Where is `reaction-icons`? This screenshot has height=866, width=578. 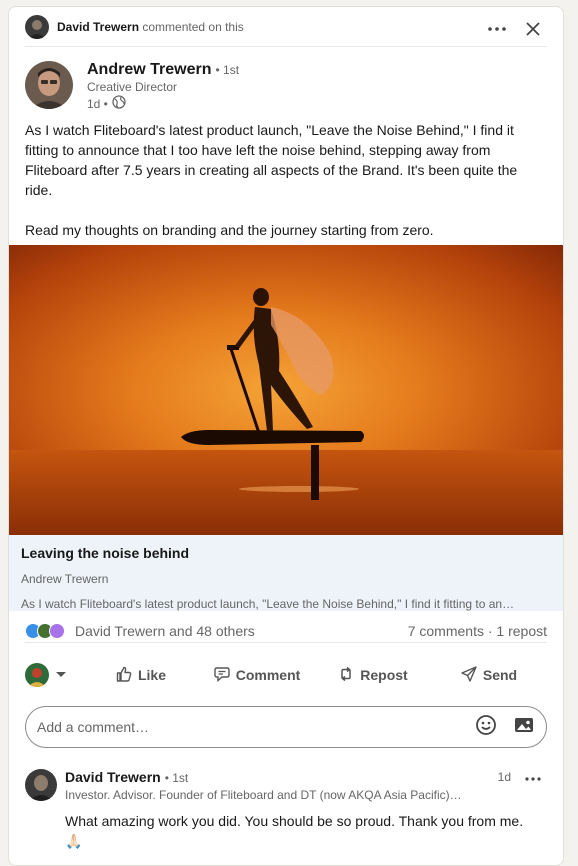 reaction-icons is located at coordinates (45, 630).